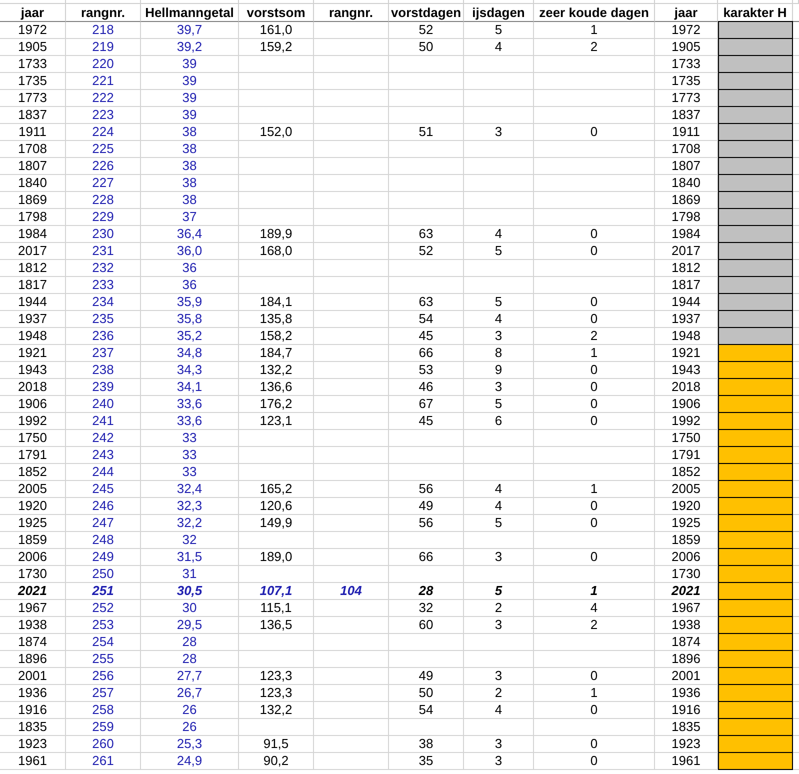  What do you see at coordinates (33, 625) in the screenshot?
I see `table-cell: 1938` at bounding box center [33, 625].